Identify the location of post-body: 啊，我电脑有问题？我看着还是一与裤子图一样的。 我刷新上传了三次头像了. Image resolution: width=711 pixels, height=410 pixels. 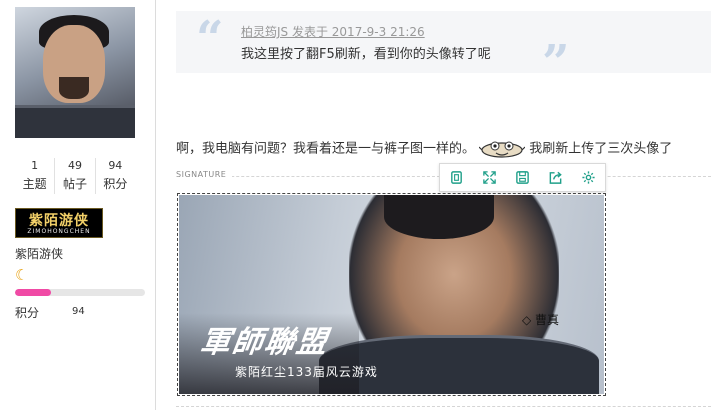
(443, 149).